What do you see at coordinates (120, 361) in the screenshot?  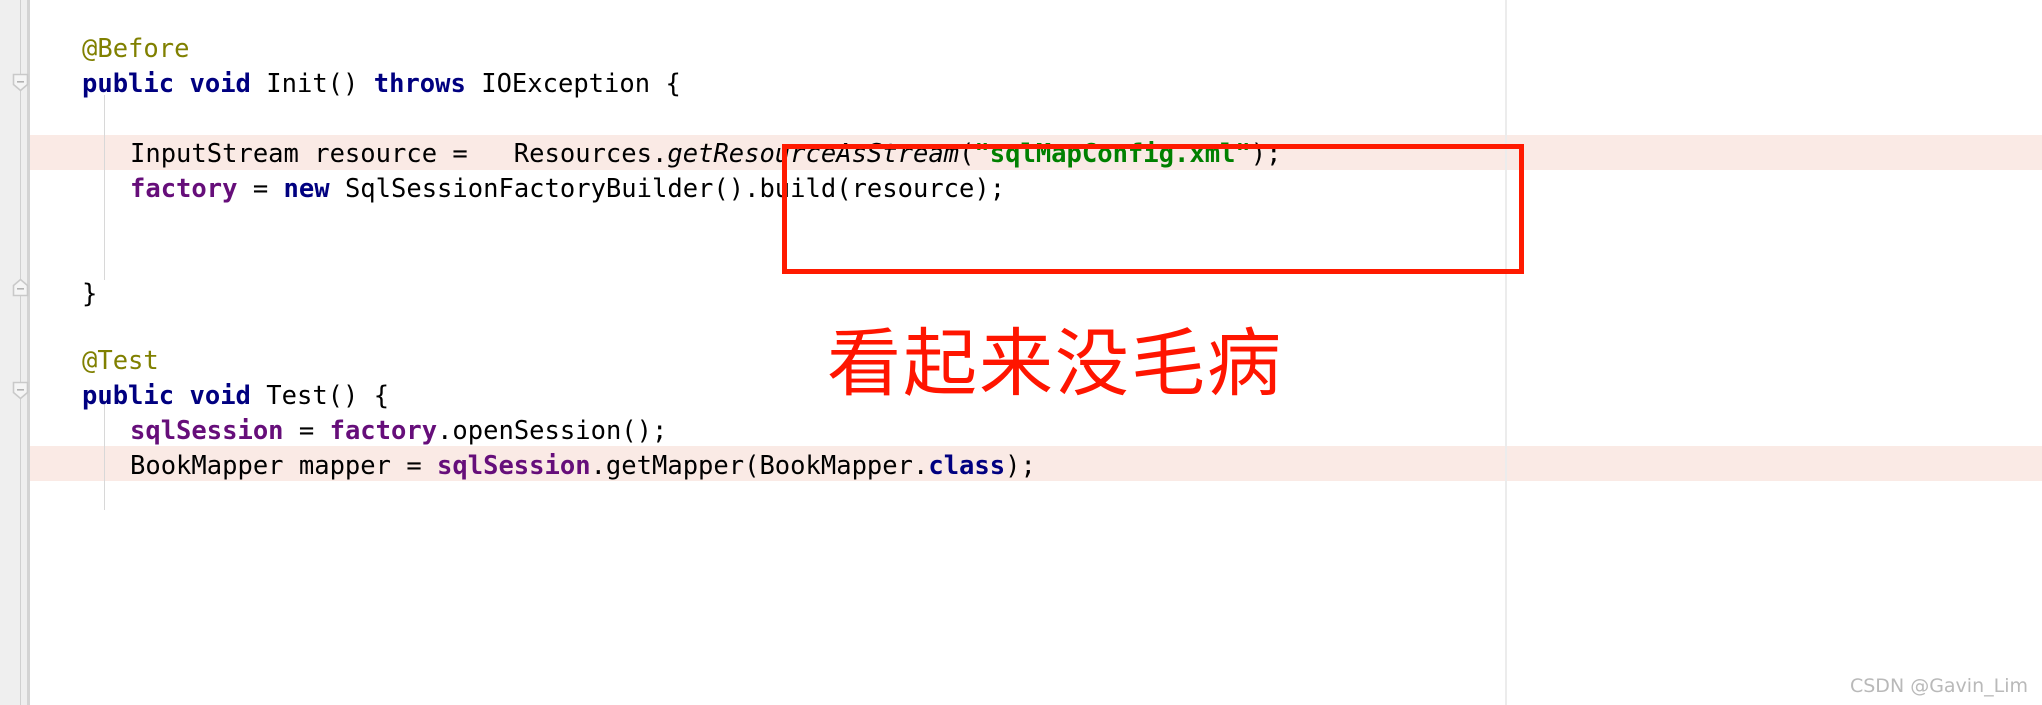 I see `code-token: @Test` at bounding box center [120, 361].